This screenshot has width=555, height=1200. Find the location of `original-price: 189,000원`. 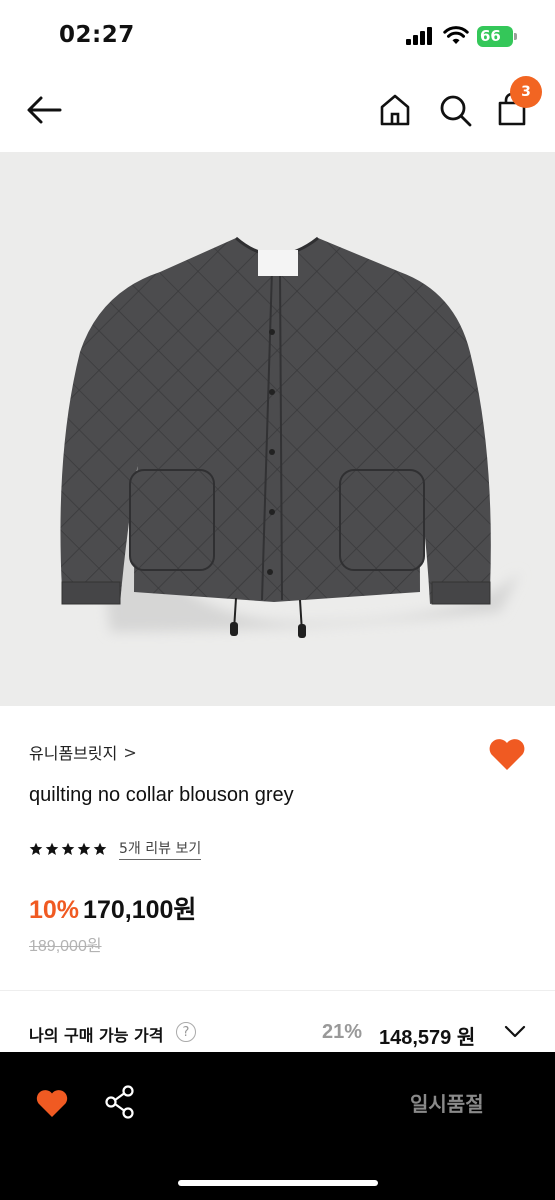

original-price: 189,000원 is located at coordinates (65, 946).